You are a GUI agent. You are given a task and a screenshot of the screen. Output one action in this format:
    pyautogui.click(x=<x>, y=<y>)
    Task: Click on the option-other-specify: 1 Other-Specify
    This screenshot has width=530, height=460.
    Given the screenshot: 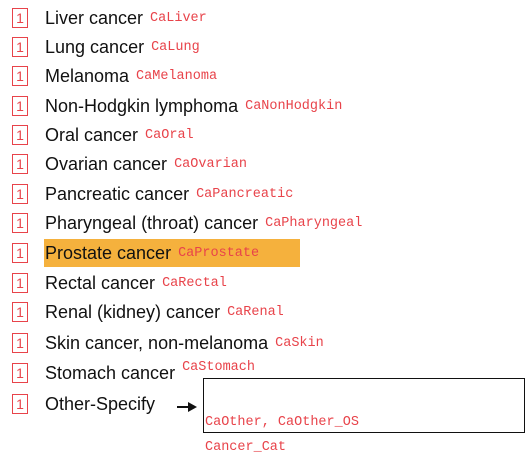 What is the action you would take?
    pyautogui.click(x=83, y=404)
    